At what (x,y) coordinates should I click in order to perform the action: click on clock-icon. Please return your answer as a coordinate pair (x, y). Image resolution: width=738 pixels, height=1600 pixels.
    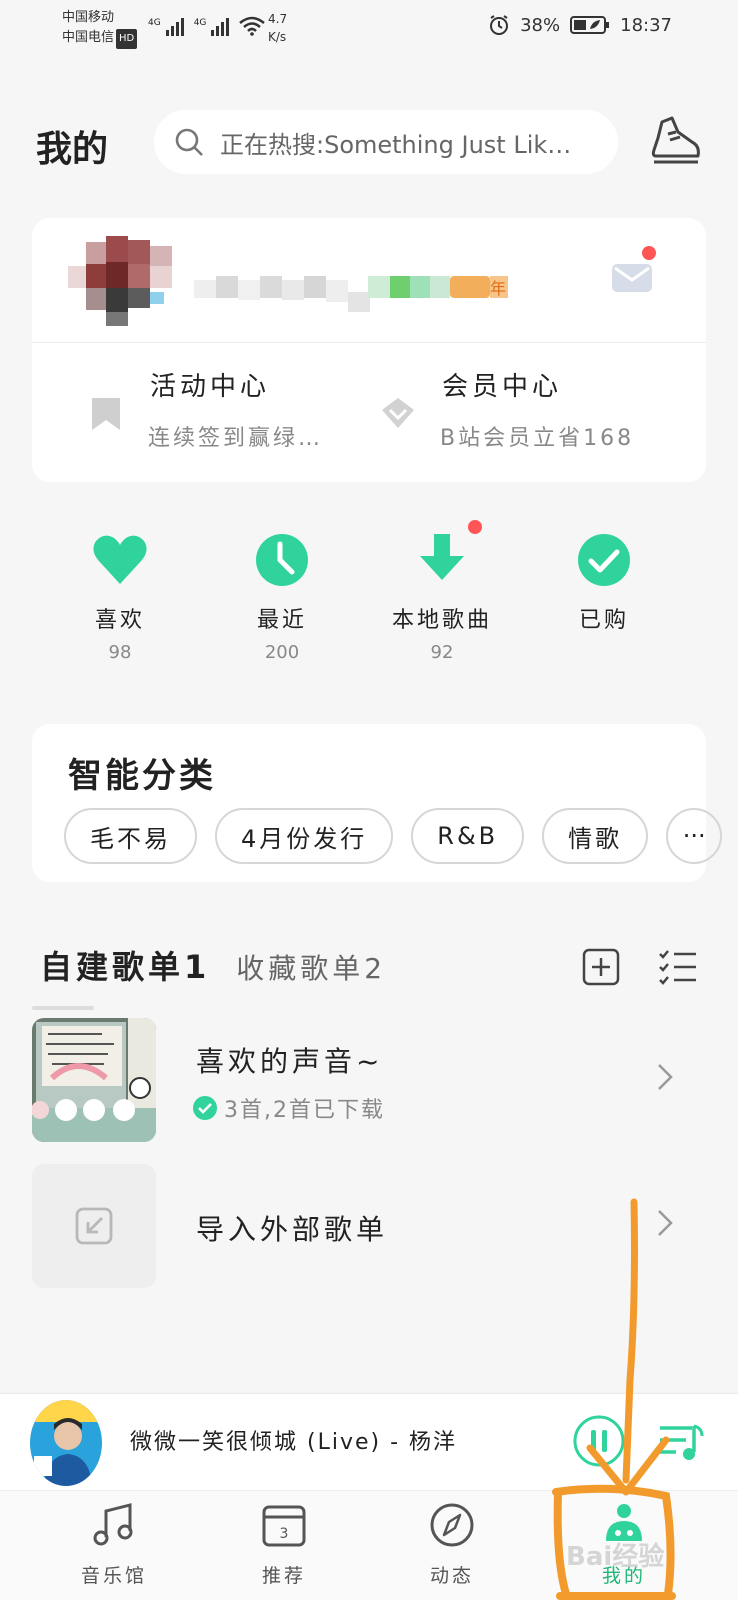
    Looking at the image, I should click on (282, 560).